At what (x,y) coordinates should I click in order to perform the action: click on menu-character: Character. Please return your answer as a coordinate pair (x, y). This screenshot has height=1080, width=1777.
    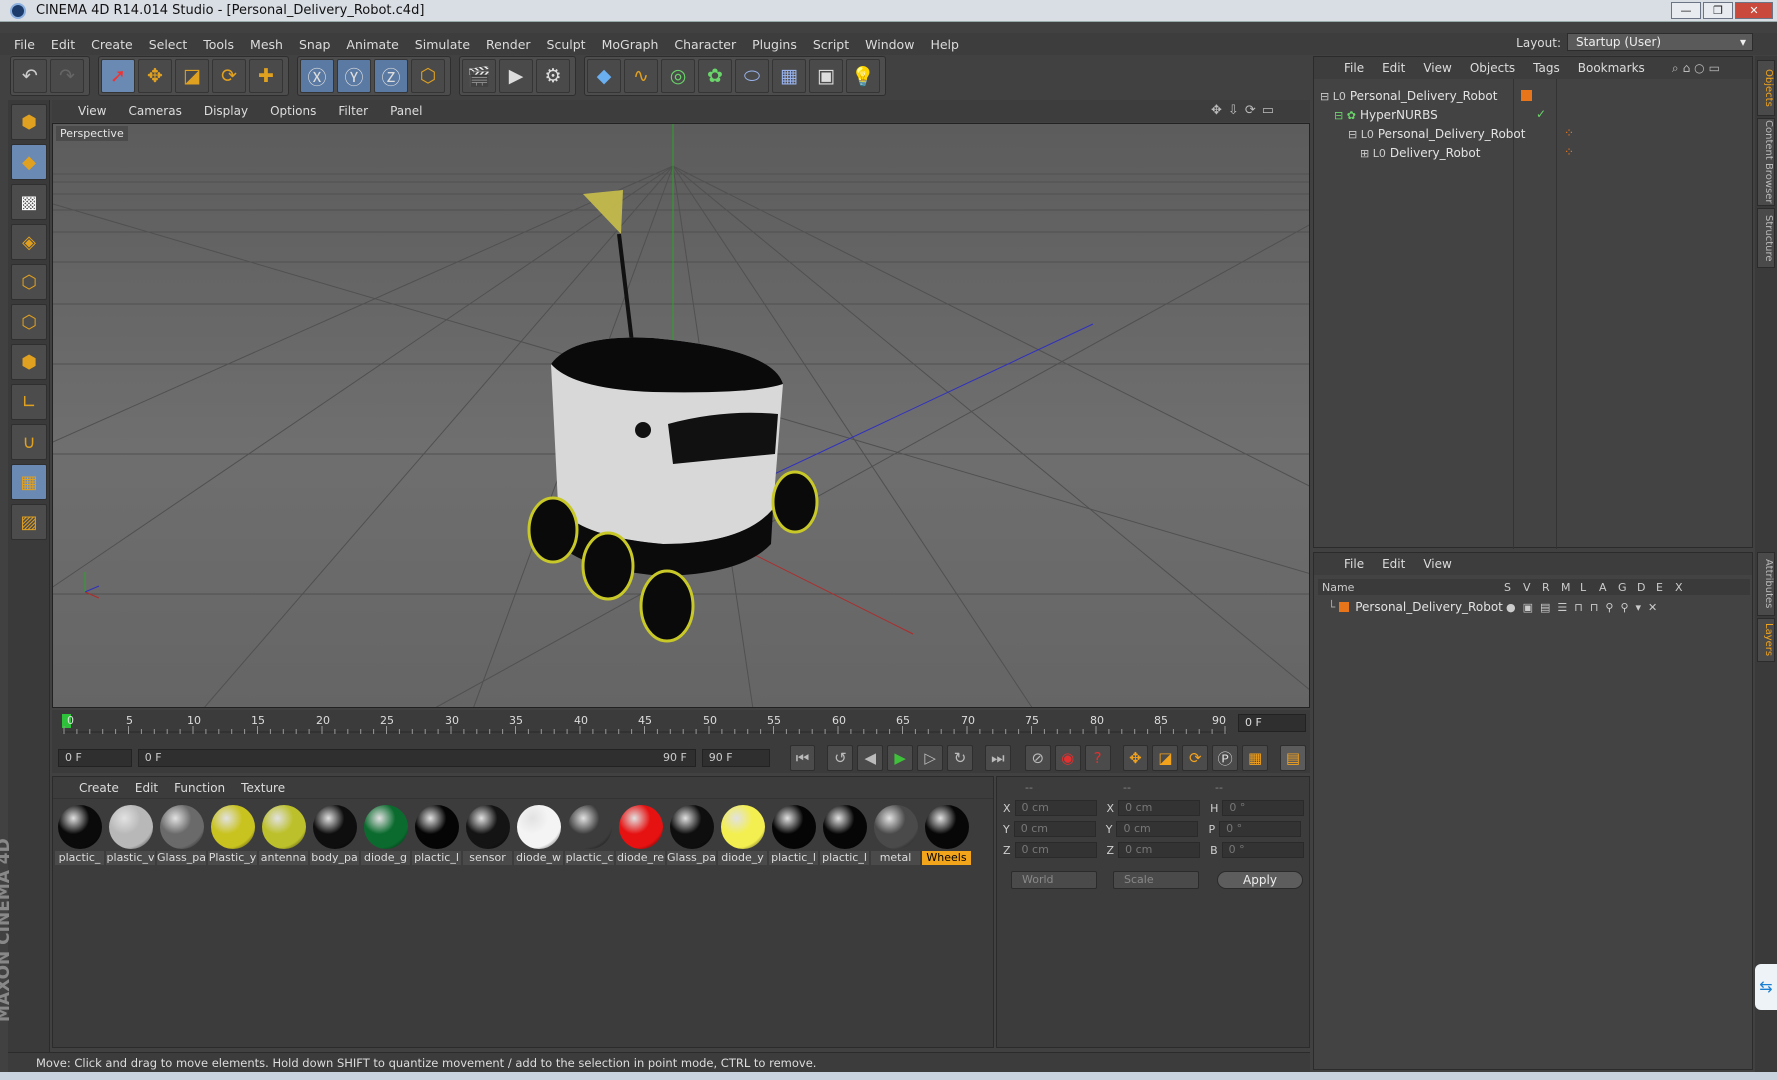
    Looking at the image, I should click on (705, 44).